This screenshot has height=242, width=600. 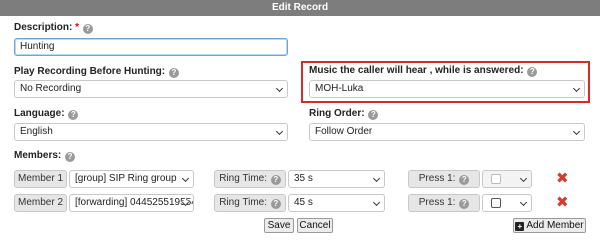 I want to click on language-label: Language: ?, so click(x=46, y=114).